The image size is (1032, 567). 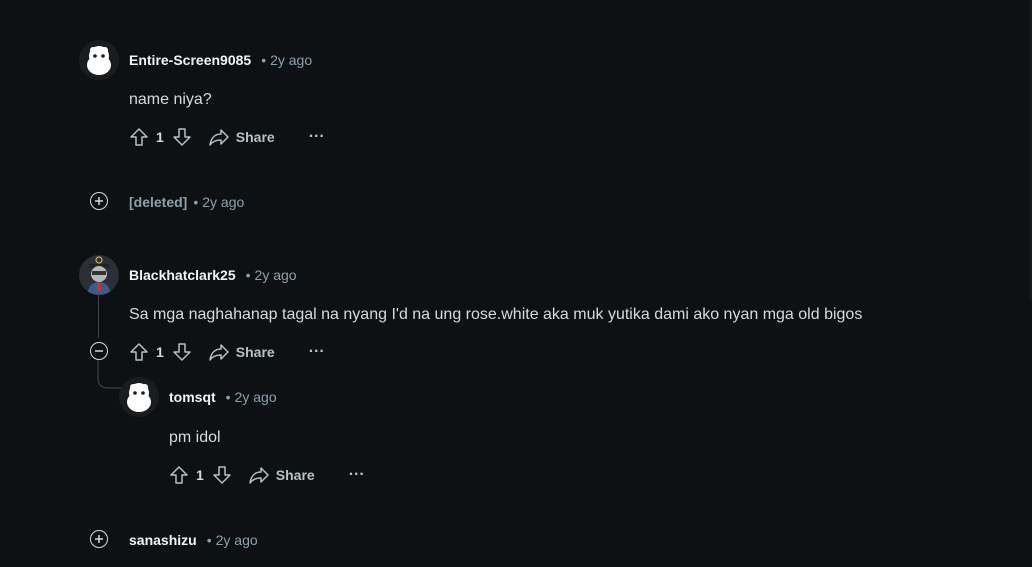 What do you see at coordinates (195, 437) in the screenshot?
I see `comment-body: pm idol` at bounding box center [195, 437].